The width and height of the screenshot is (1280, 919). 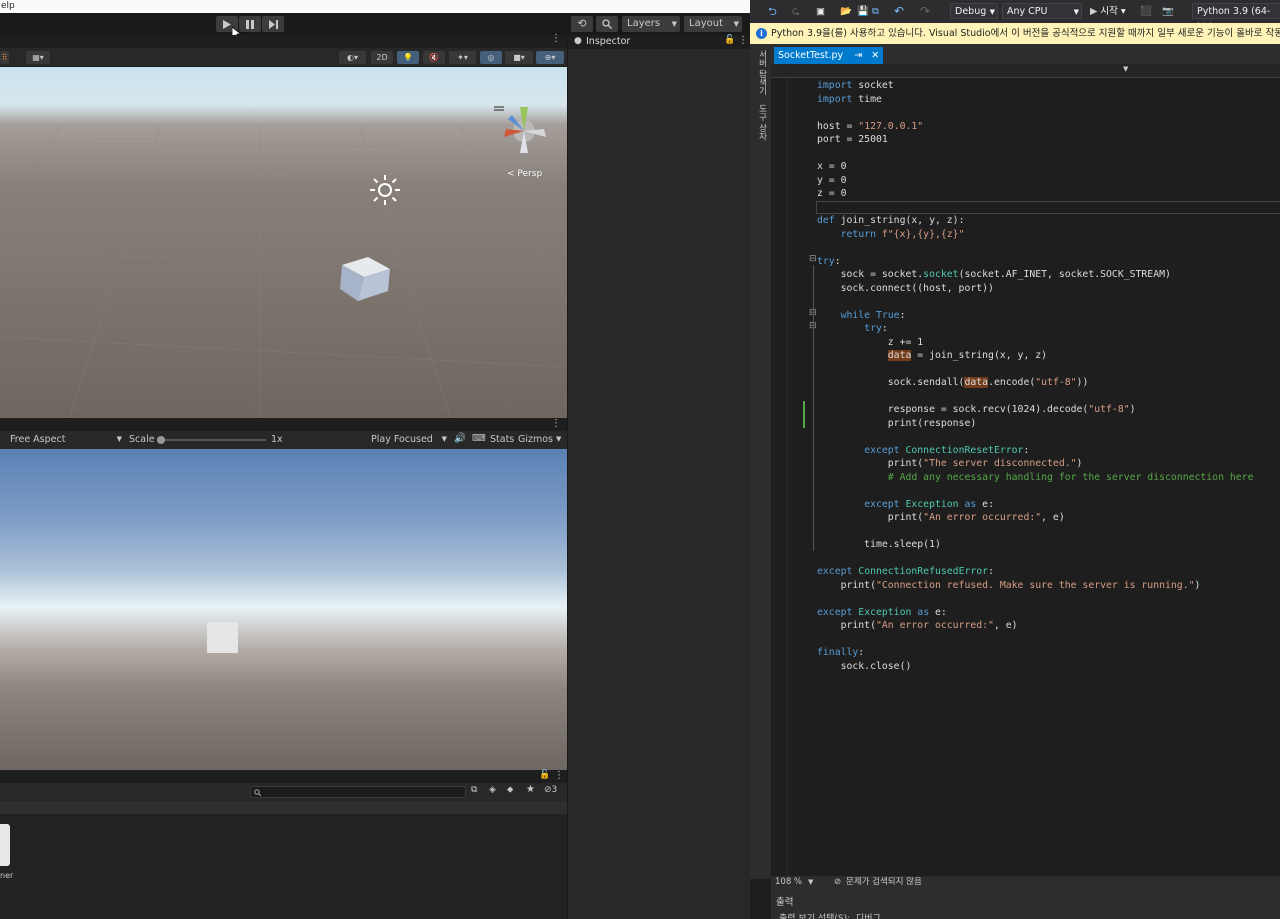 I want to click on toolbox-tab: 도구 상자, so click(x=762, y=122).